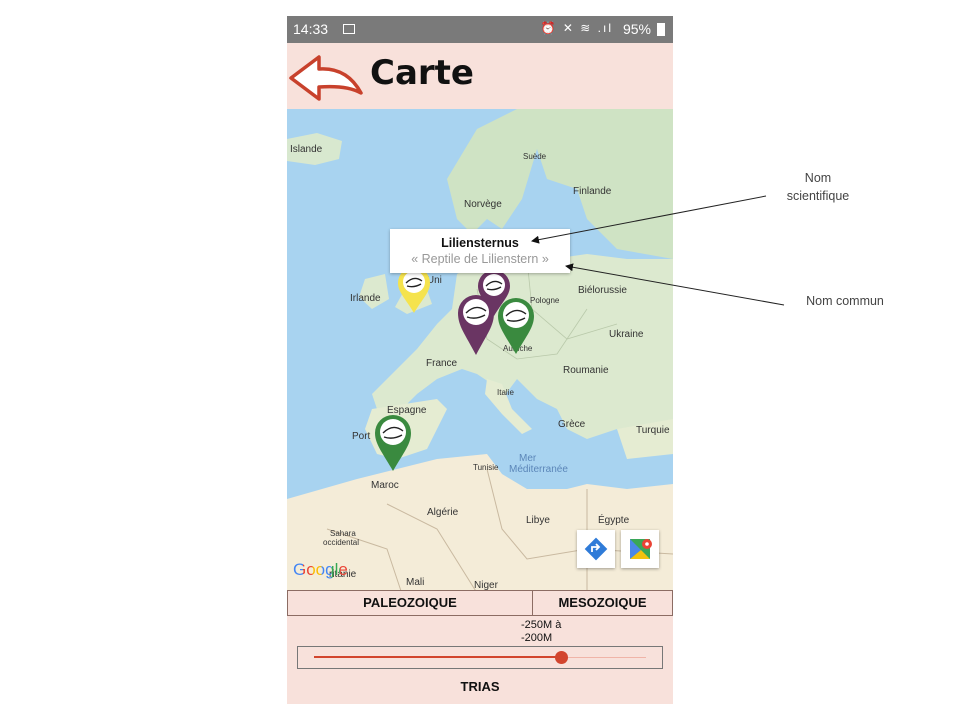 Image resolution: width=960 pixels, height=720 pixels. What do you see at coordinates (636, 29) in the screenshot?
I see `battery-percent: 95%` at bounding box center [636, 29].